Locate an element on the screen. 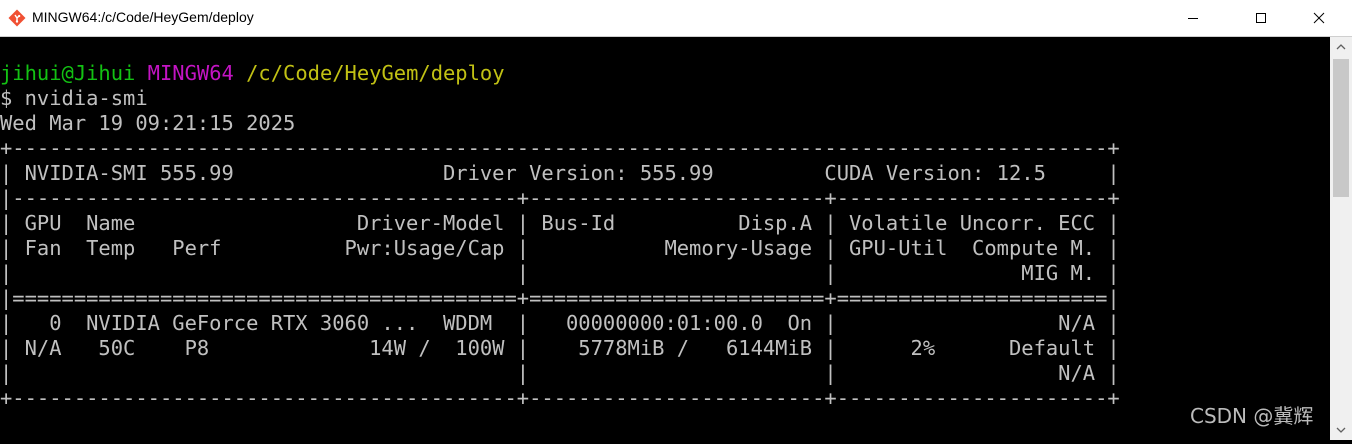  csdn-watermark: CSDN @冀辉 is located at coordinates (1252, 416).